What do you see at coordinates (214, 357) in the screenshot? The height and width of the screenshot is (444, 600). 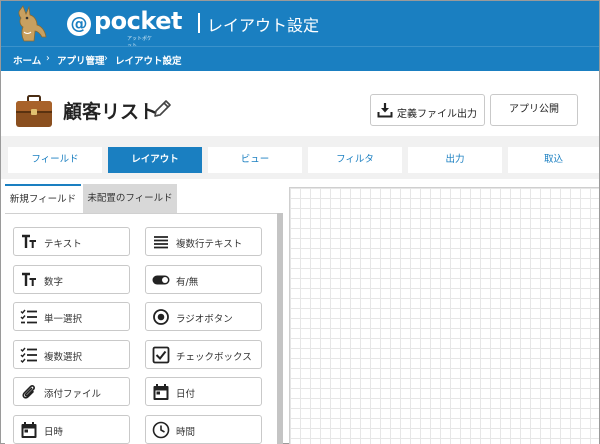 I see `field-label: チェックボックス` at bounding box center [214, 357].